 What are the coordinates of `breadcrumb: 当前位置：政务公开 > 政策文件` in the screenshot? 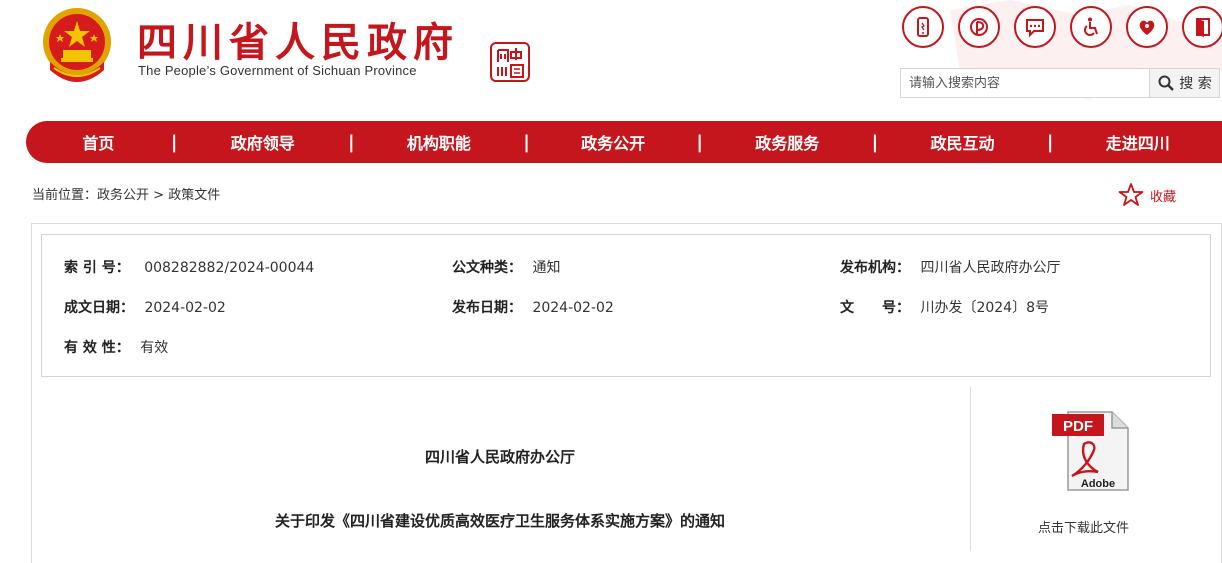 It's located at (126, 193).